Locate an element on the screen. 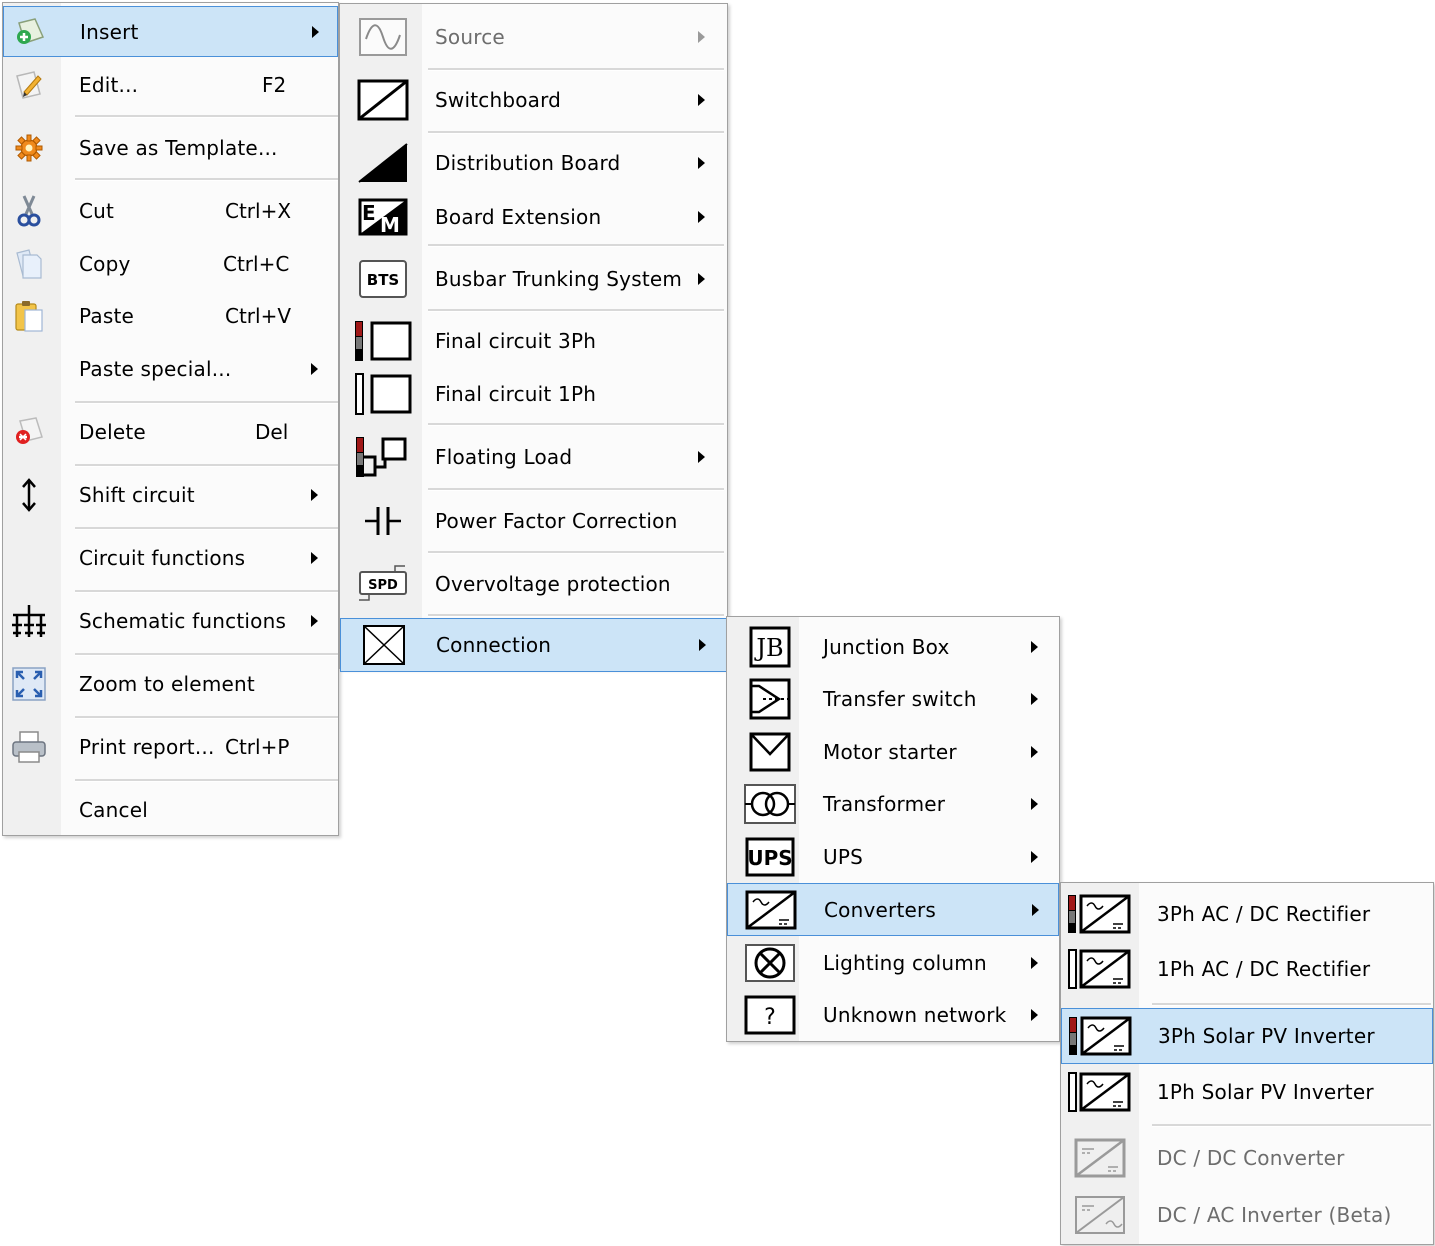  menu-item-label: Zoom to element is located at coordinates (167, 683).